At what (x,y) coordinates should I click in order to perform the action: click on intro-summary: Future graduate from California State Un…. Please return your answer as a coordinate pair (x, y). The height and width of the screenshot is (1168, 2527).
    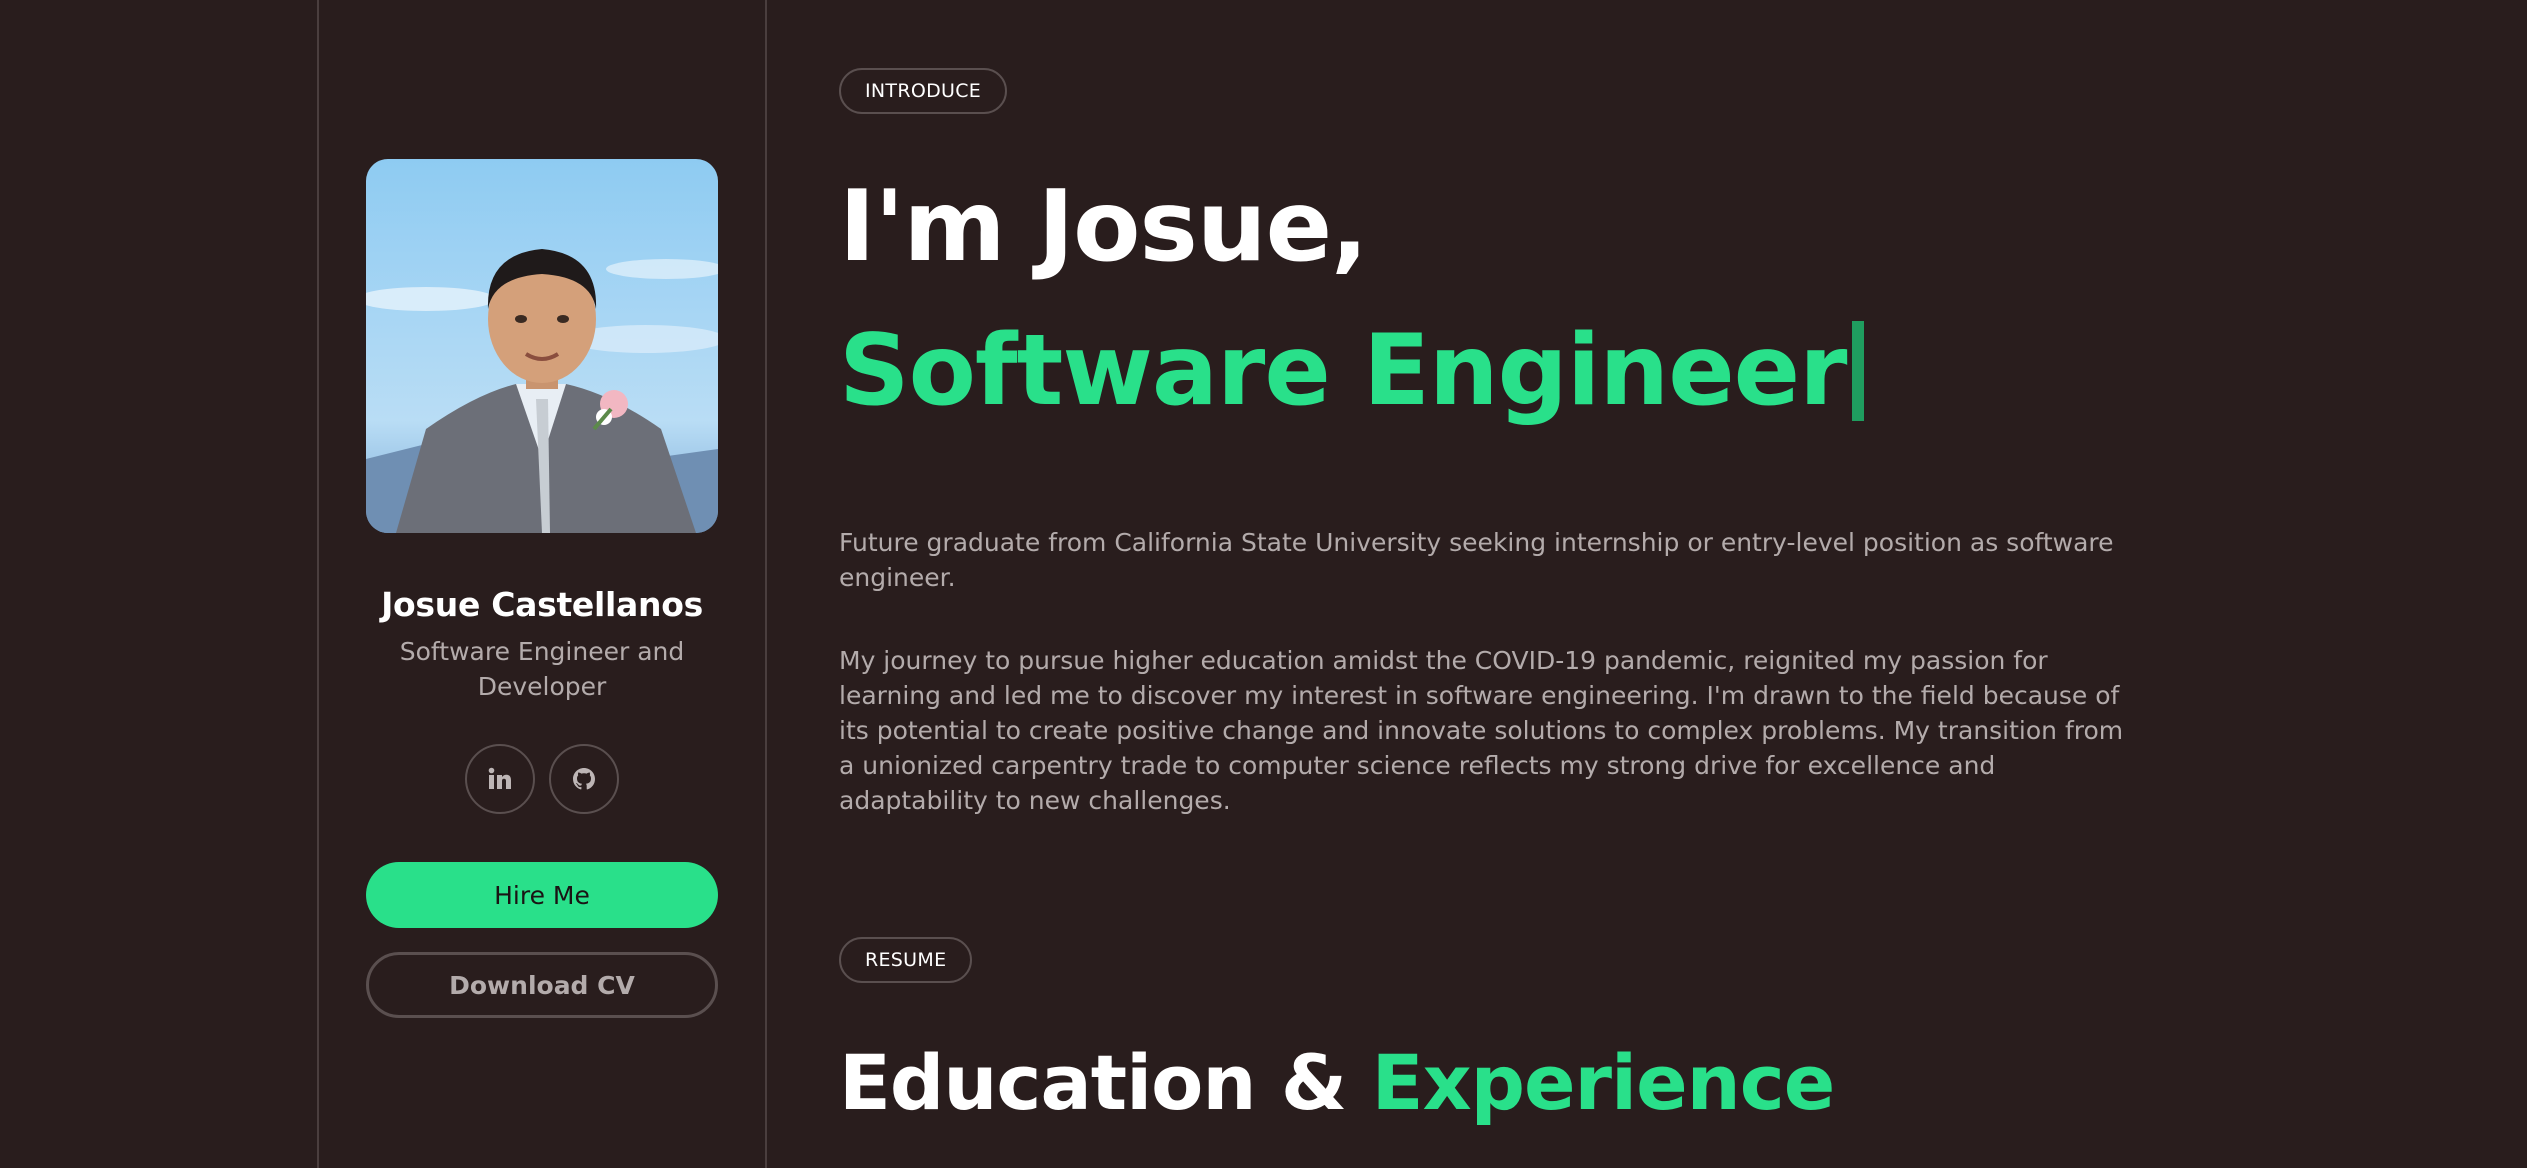
    Looking at the image, I should click on (1476, 560).